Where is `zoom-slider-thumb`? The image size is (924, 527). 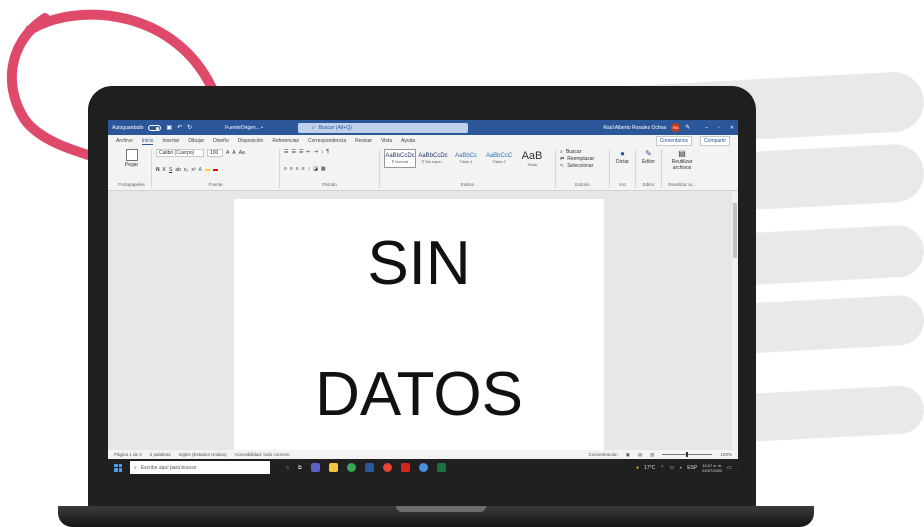 zoom-slider-thumb is located at coordinates (687, 454).